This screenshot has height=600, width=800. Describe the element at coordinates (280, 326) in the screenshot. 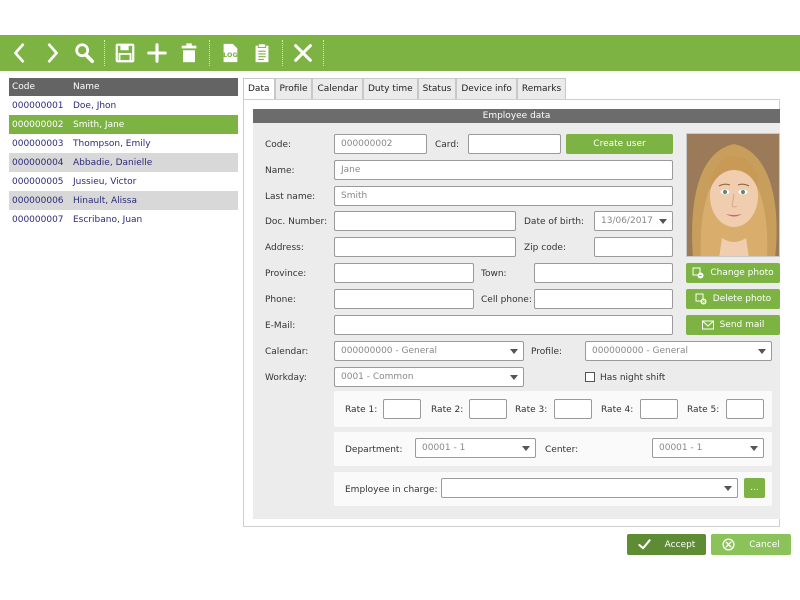

I see `email-label: E-Mail:` at that location.